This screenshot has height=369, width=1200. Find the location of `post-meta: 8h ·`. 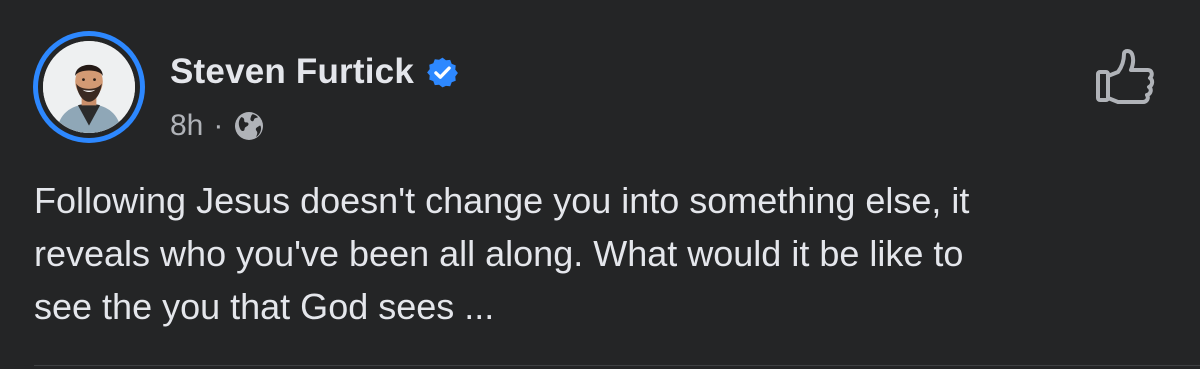

post-meta: 8h · is located at coordinates (217, 126).